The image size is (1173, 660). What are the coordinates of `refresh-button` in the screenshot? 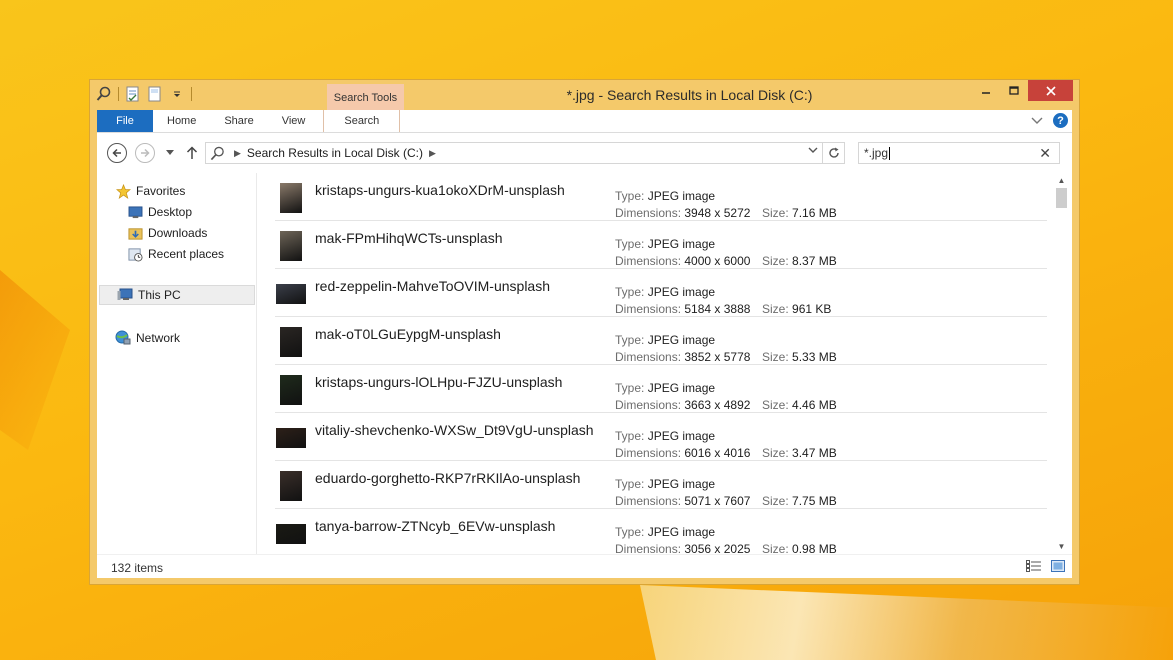 It's located at (833, 153).